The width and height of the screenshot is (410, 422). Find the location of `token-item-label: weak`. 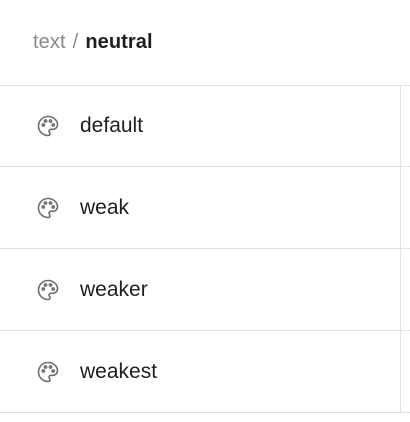

token-item-label: weak is located at coordinates (105, 207).